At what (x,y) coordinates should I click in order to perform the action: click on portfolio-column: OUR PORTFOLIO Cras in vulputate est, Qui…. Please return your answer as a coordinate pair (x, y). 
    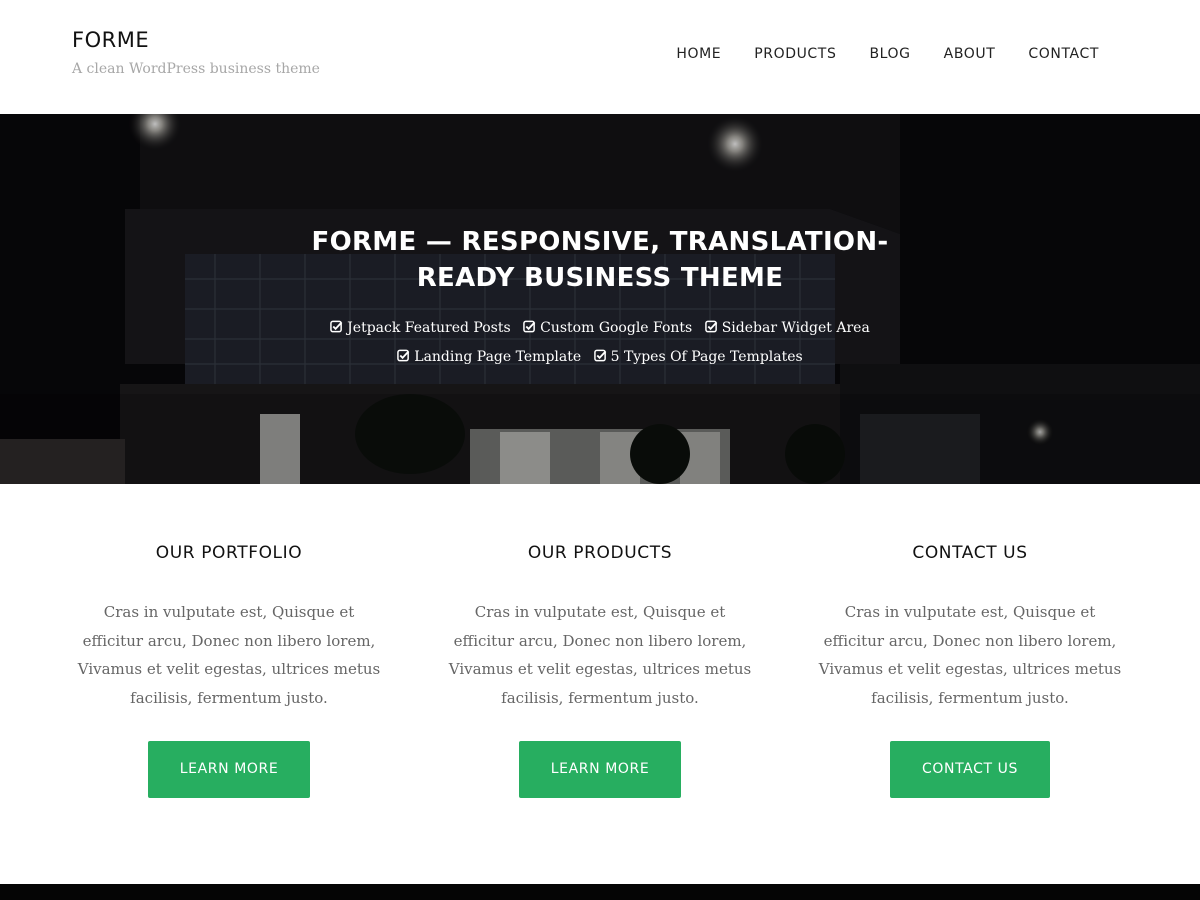
    Looking at the image, I should click on (229, 641).